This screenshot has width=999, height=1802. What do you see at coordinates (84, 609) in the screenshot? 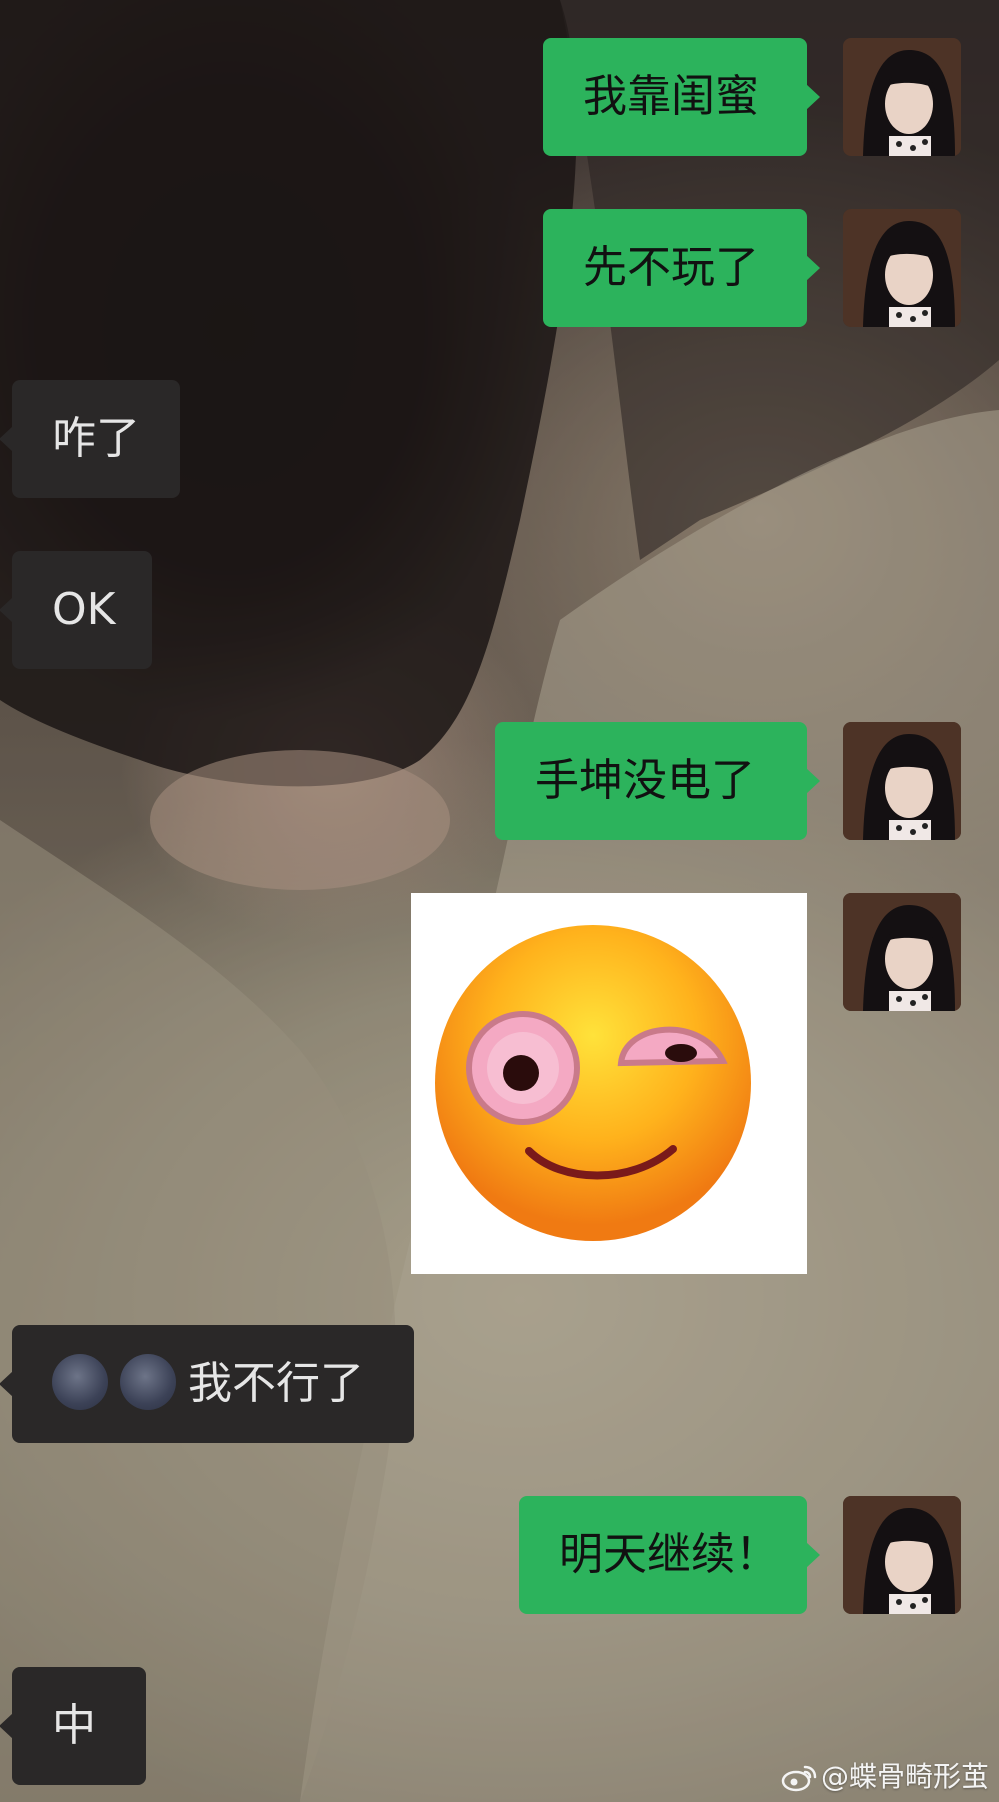
I see `message-text: OK` at bounding box center [84, 609].